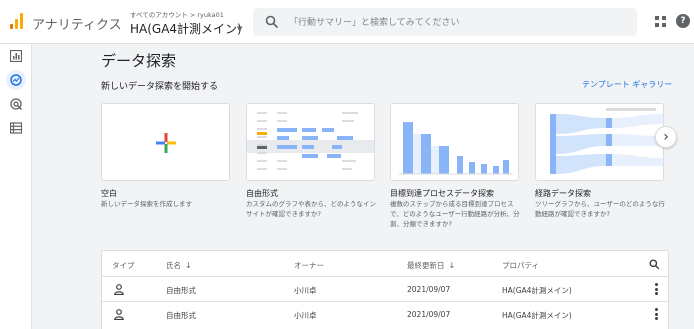 Image resolution: width=694 pixels, height=329 pixels. I want to click on funnel-preview-icon, so click(454, 142).